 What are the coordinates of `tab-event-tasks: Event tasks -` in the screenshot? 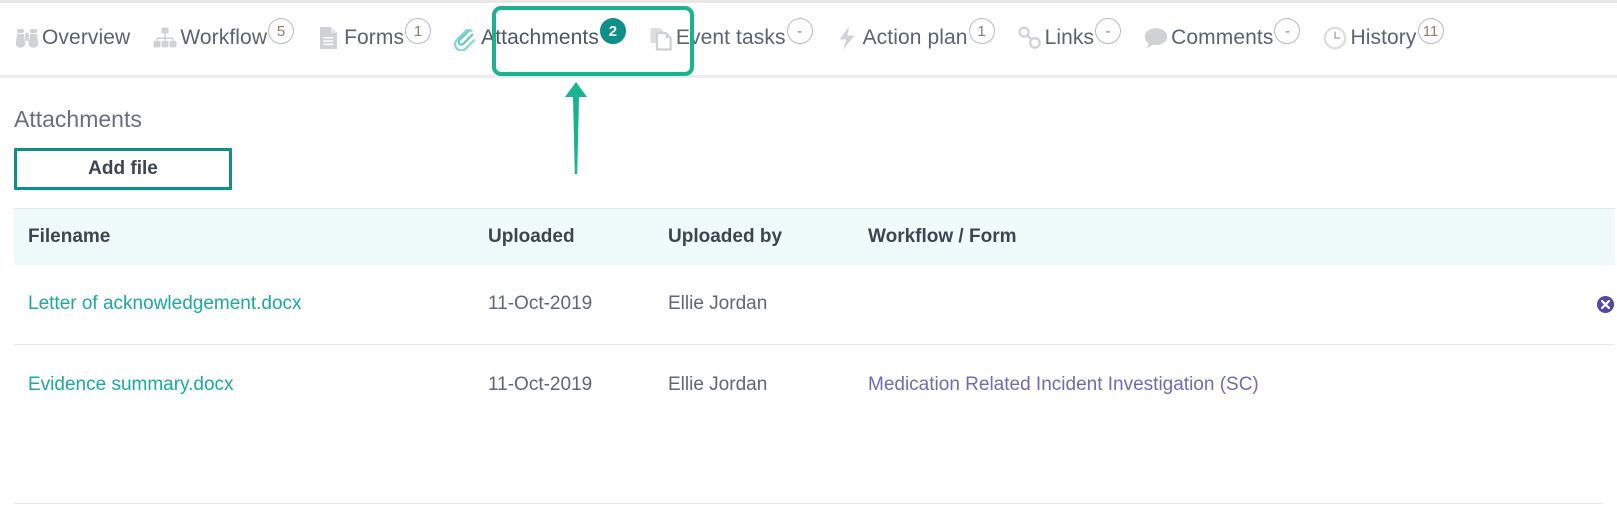 It's located at (730, 39).